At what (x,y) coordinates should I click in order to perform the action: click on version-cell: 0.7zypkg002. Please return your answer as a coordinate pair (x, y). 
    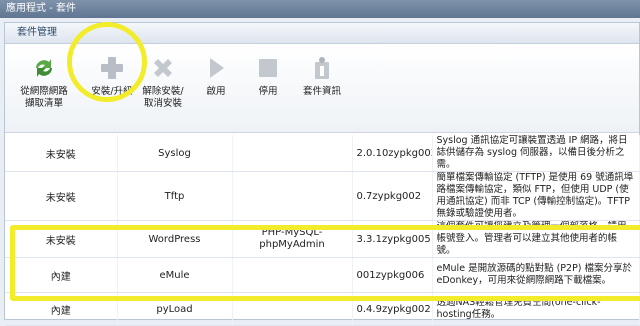
    Looking at the image, I should click on (392, 196).